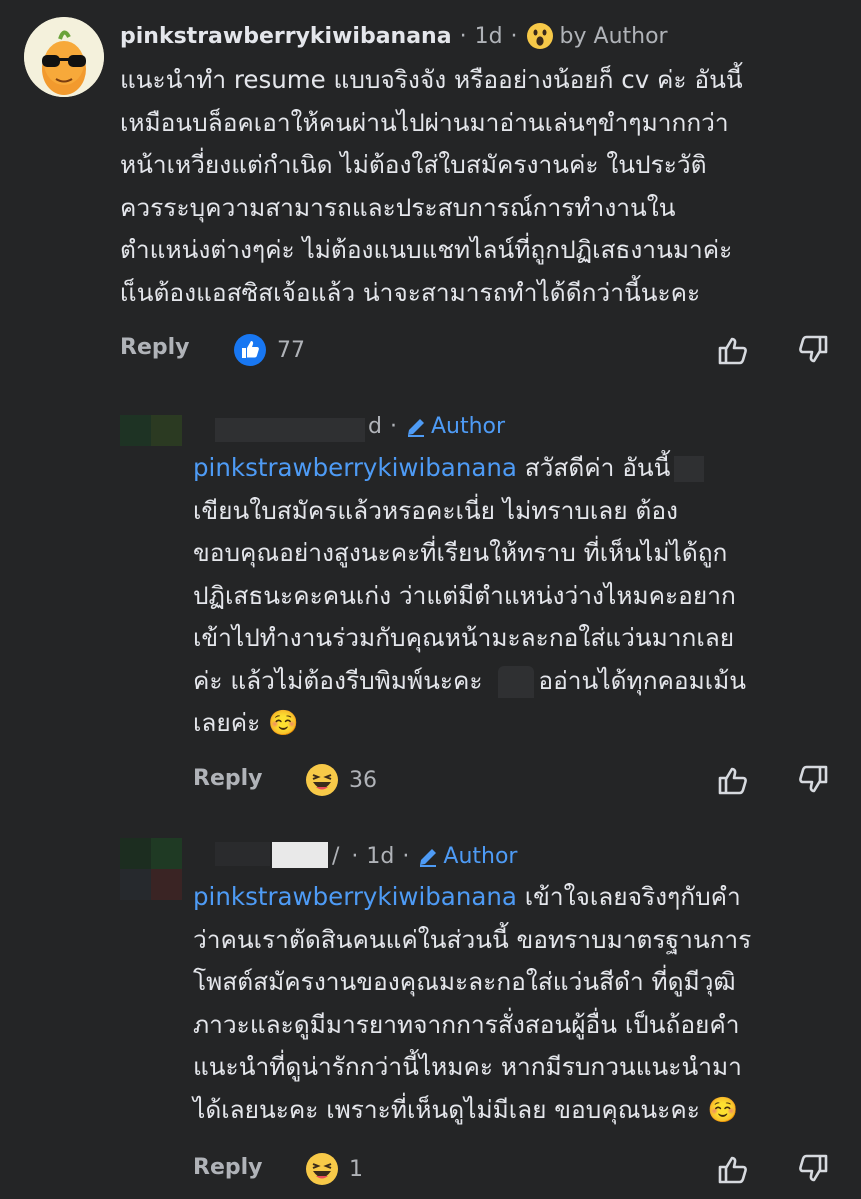 This screenshot has height=1199, width=861. Describe the element at coordinates (375, 426) in the screenshot. I see `timestamp: d` at that location.